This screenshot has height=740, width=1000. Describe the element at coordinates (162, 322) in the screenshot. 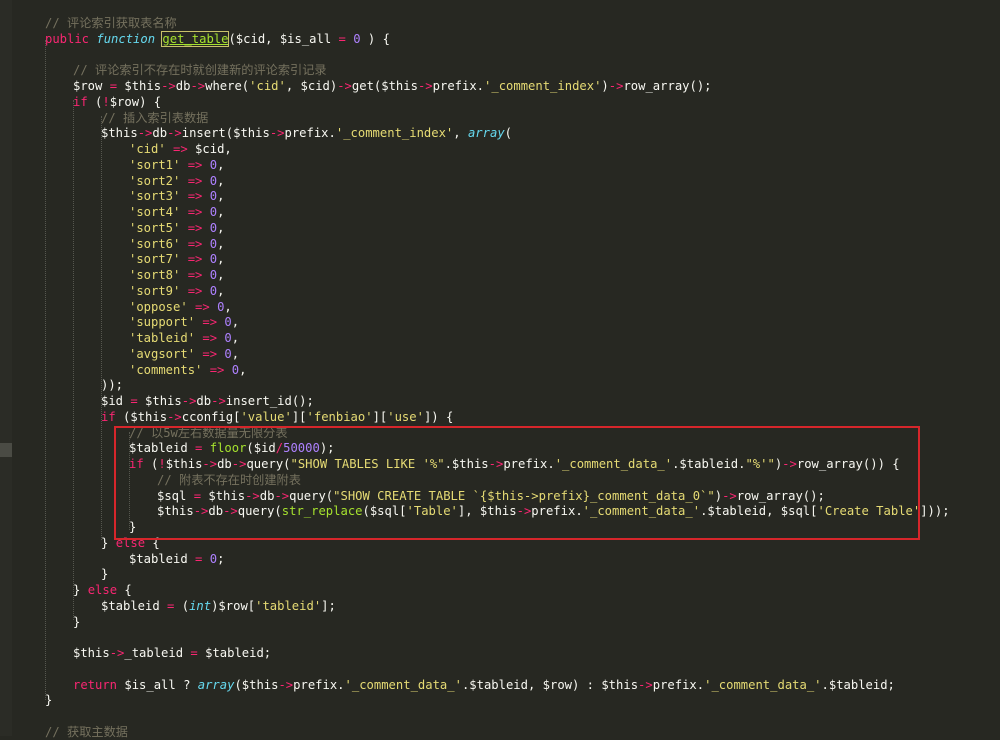

I see `code-token: 'support'` at that location.